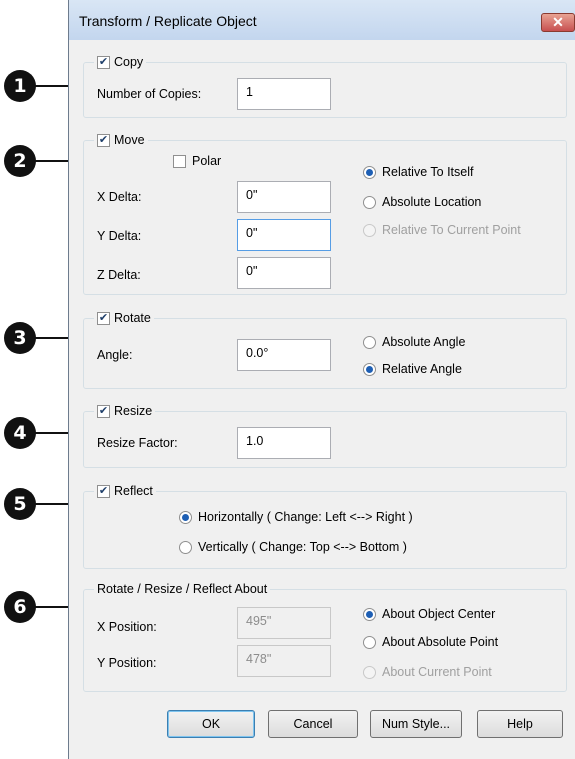  What do you see at coordinates (103, 140) in the screenshot?
I see `move-checkbox: ✔` at bounding box center [103, 140].